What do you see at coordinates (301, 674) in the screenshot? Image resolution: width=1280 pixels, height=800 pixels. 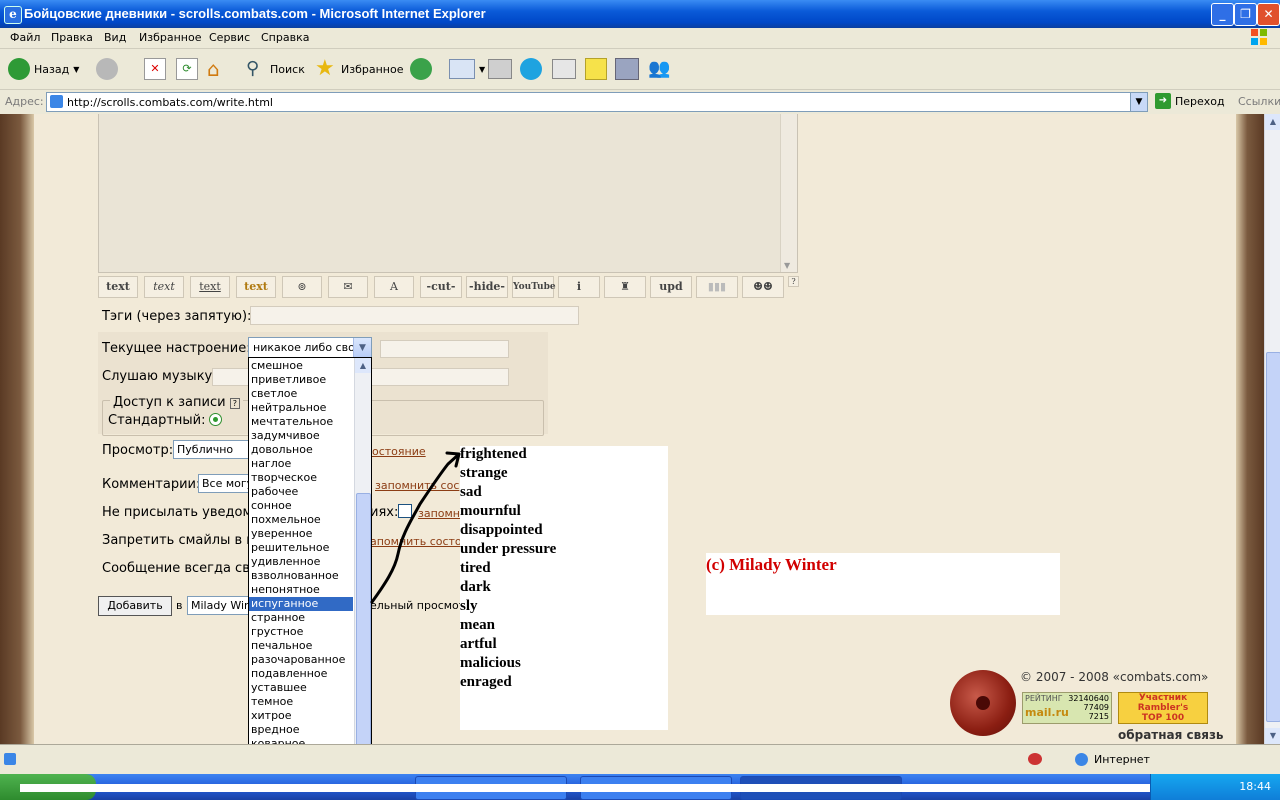 I see `mood-option: подавленное` at bounding box center [301, 674].